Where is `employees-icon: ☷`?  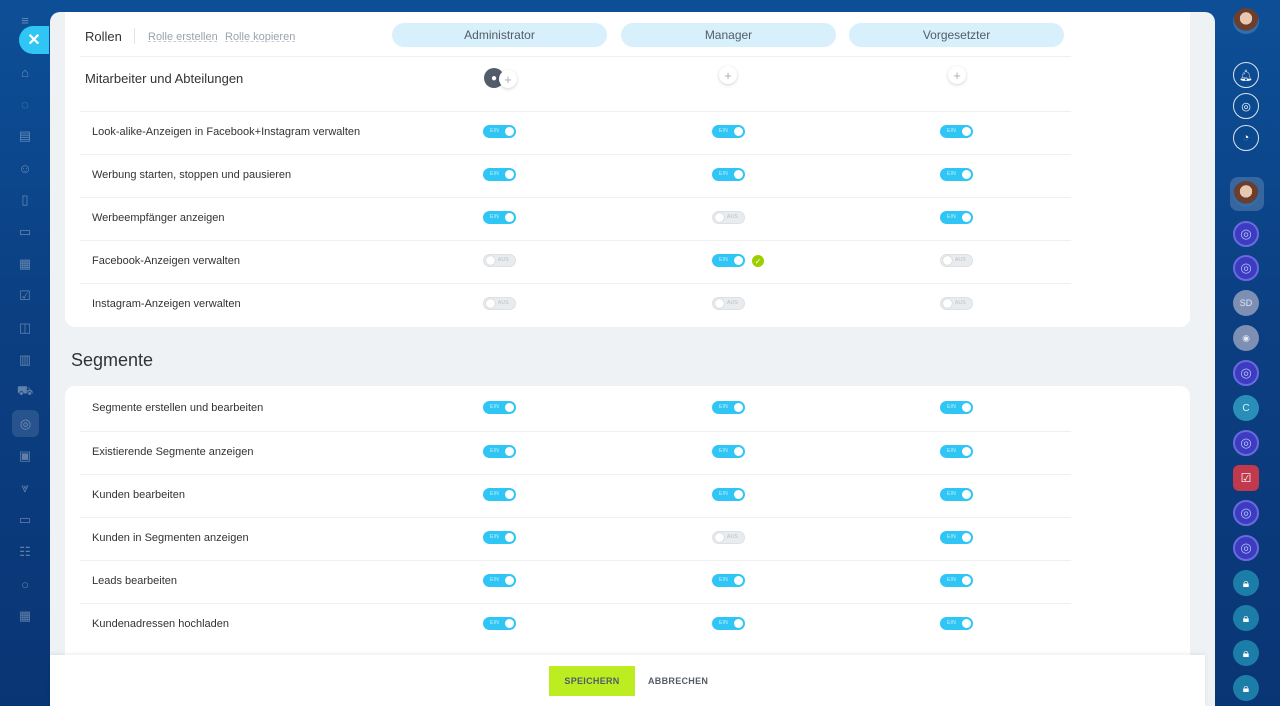
employees-icon: ☷ is located at coordinates (25, 552).